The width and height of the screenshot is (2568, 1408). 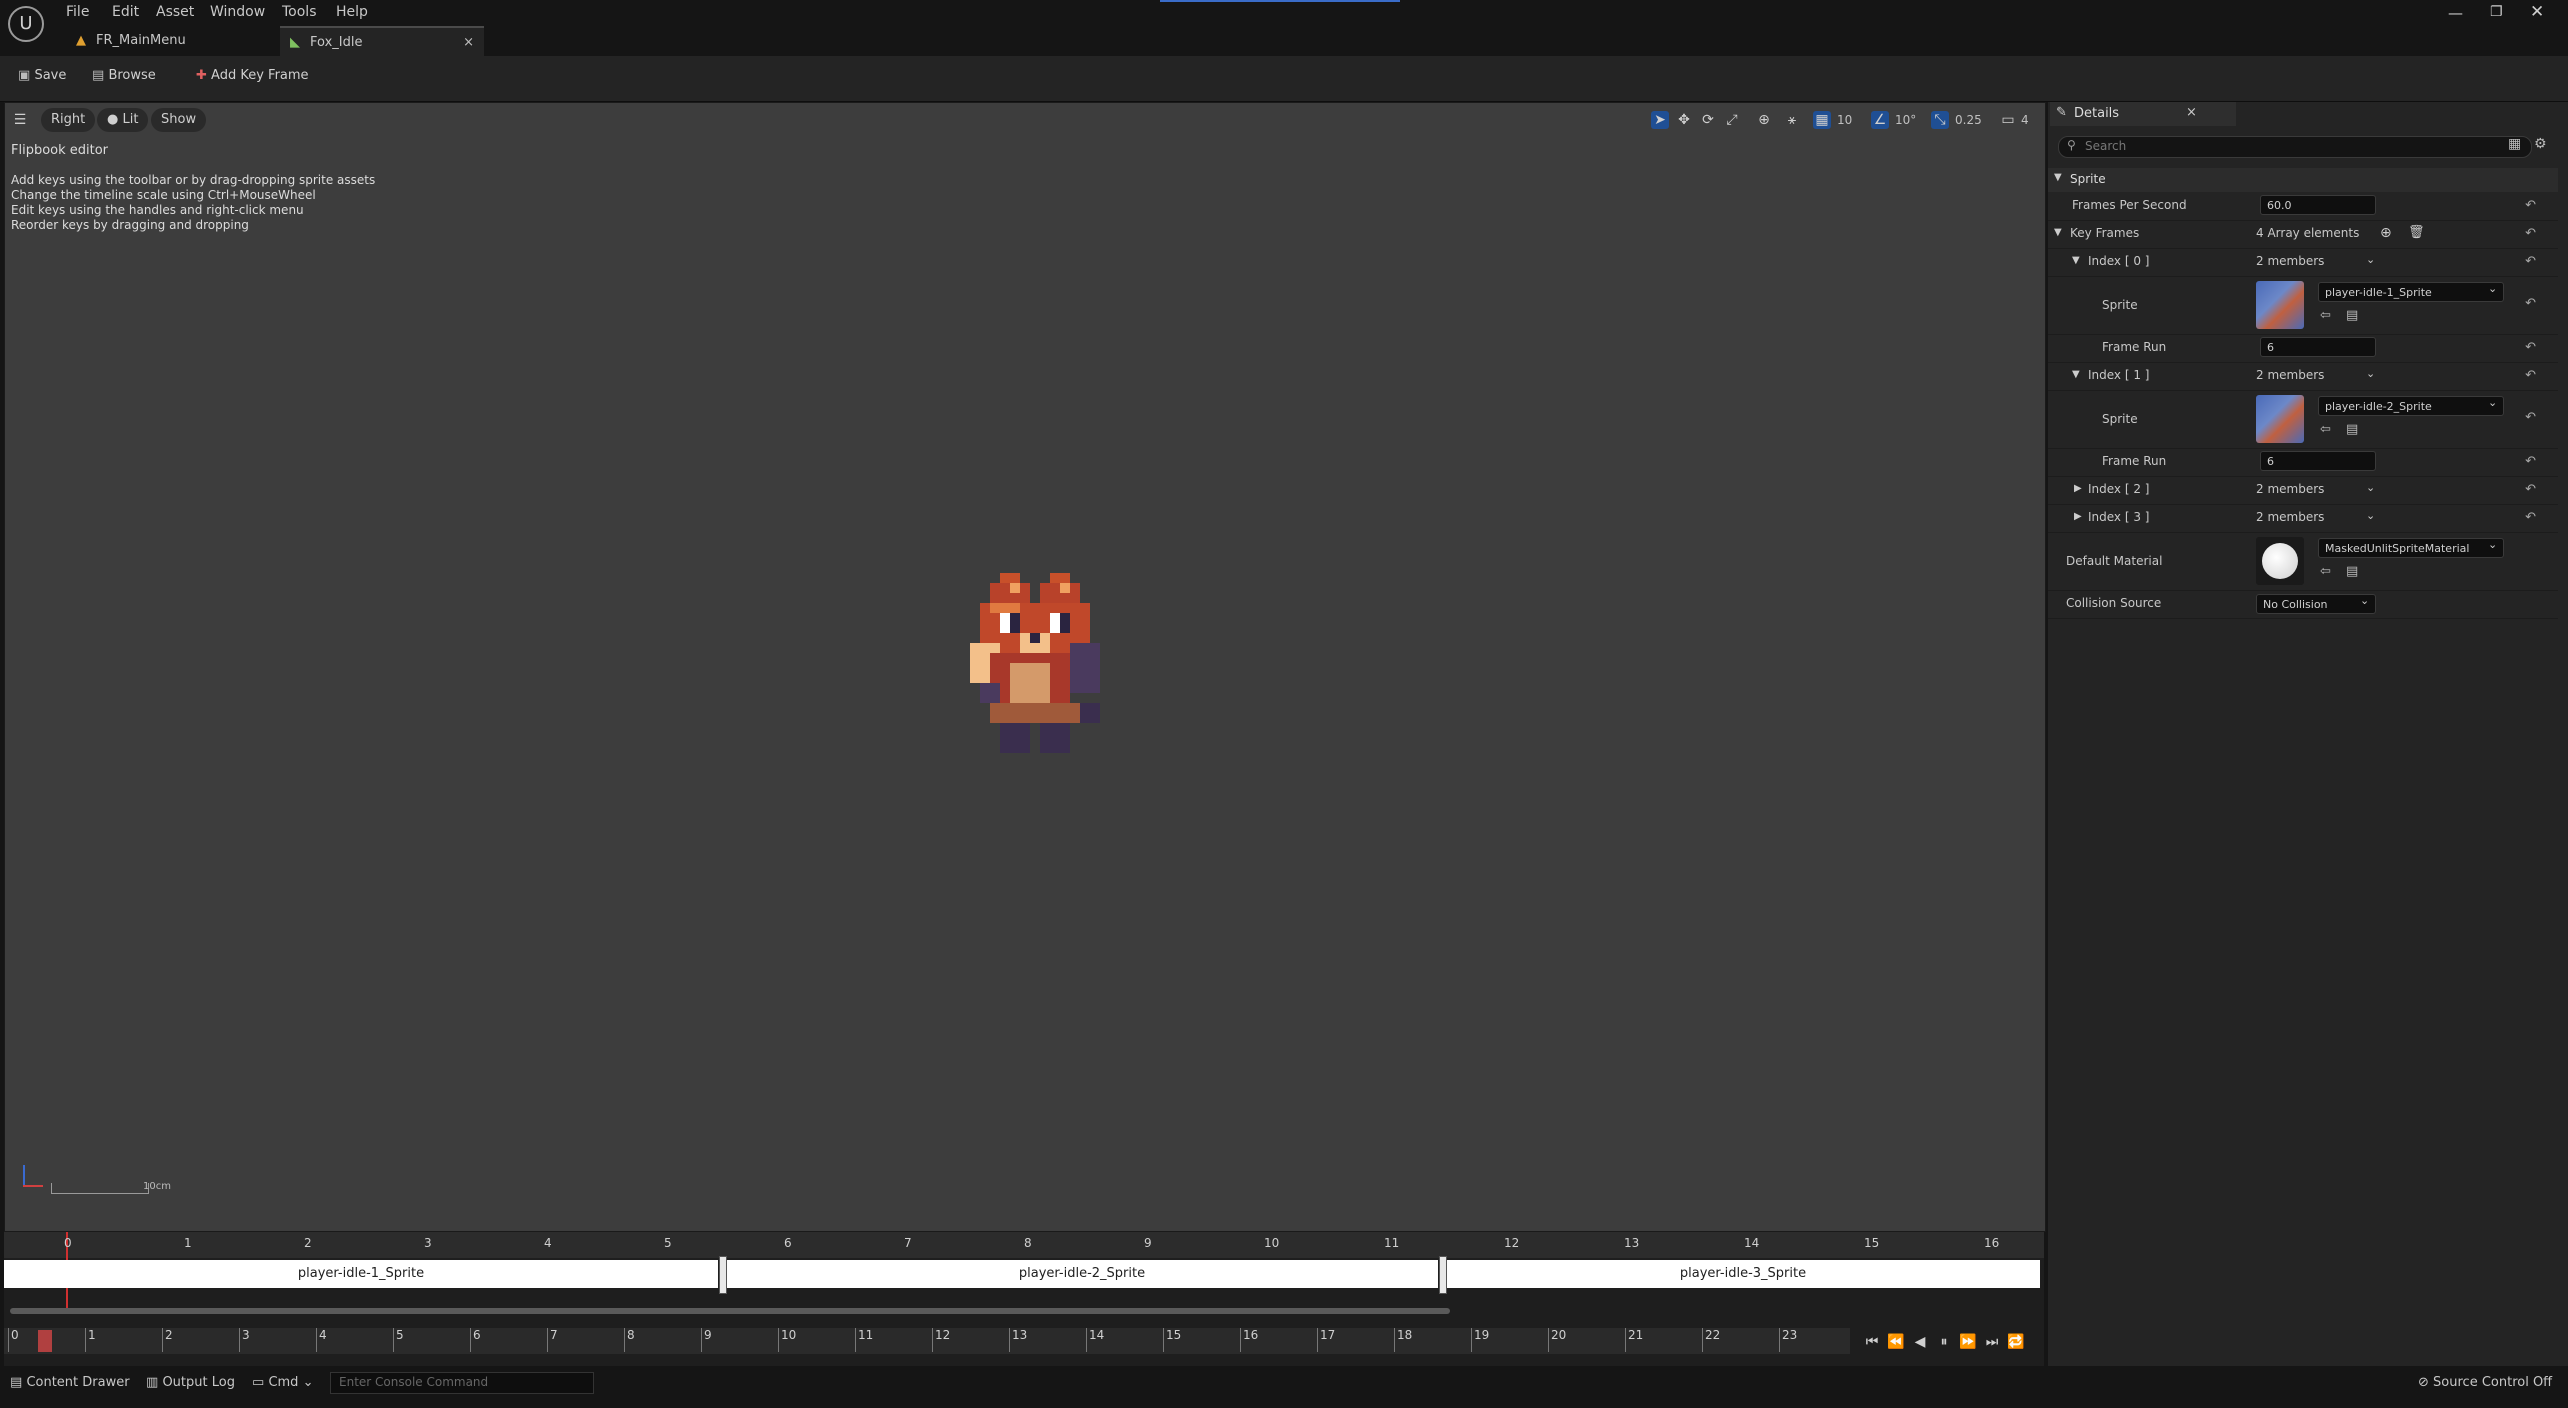 I want to click on minimize-icon: —, so click(x=2455, y=13).